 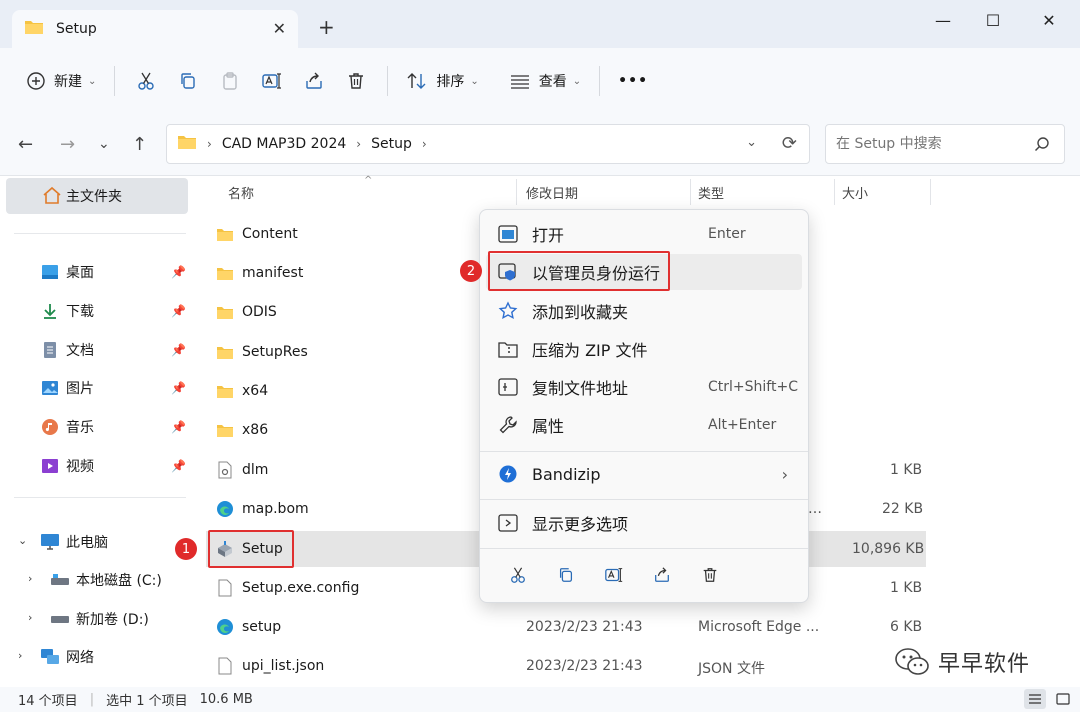 What do you see at coordinates (114, 427) in the screenshot?
I see `sidebar-item-music: 音乐 📌` at bounding box center [114, 427].